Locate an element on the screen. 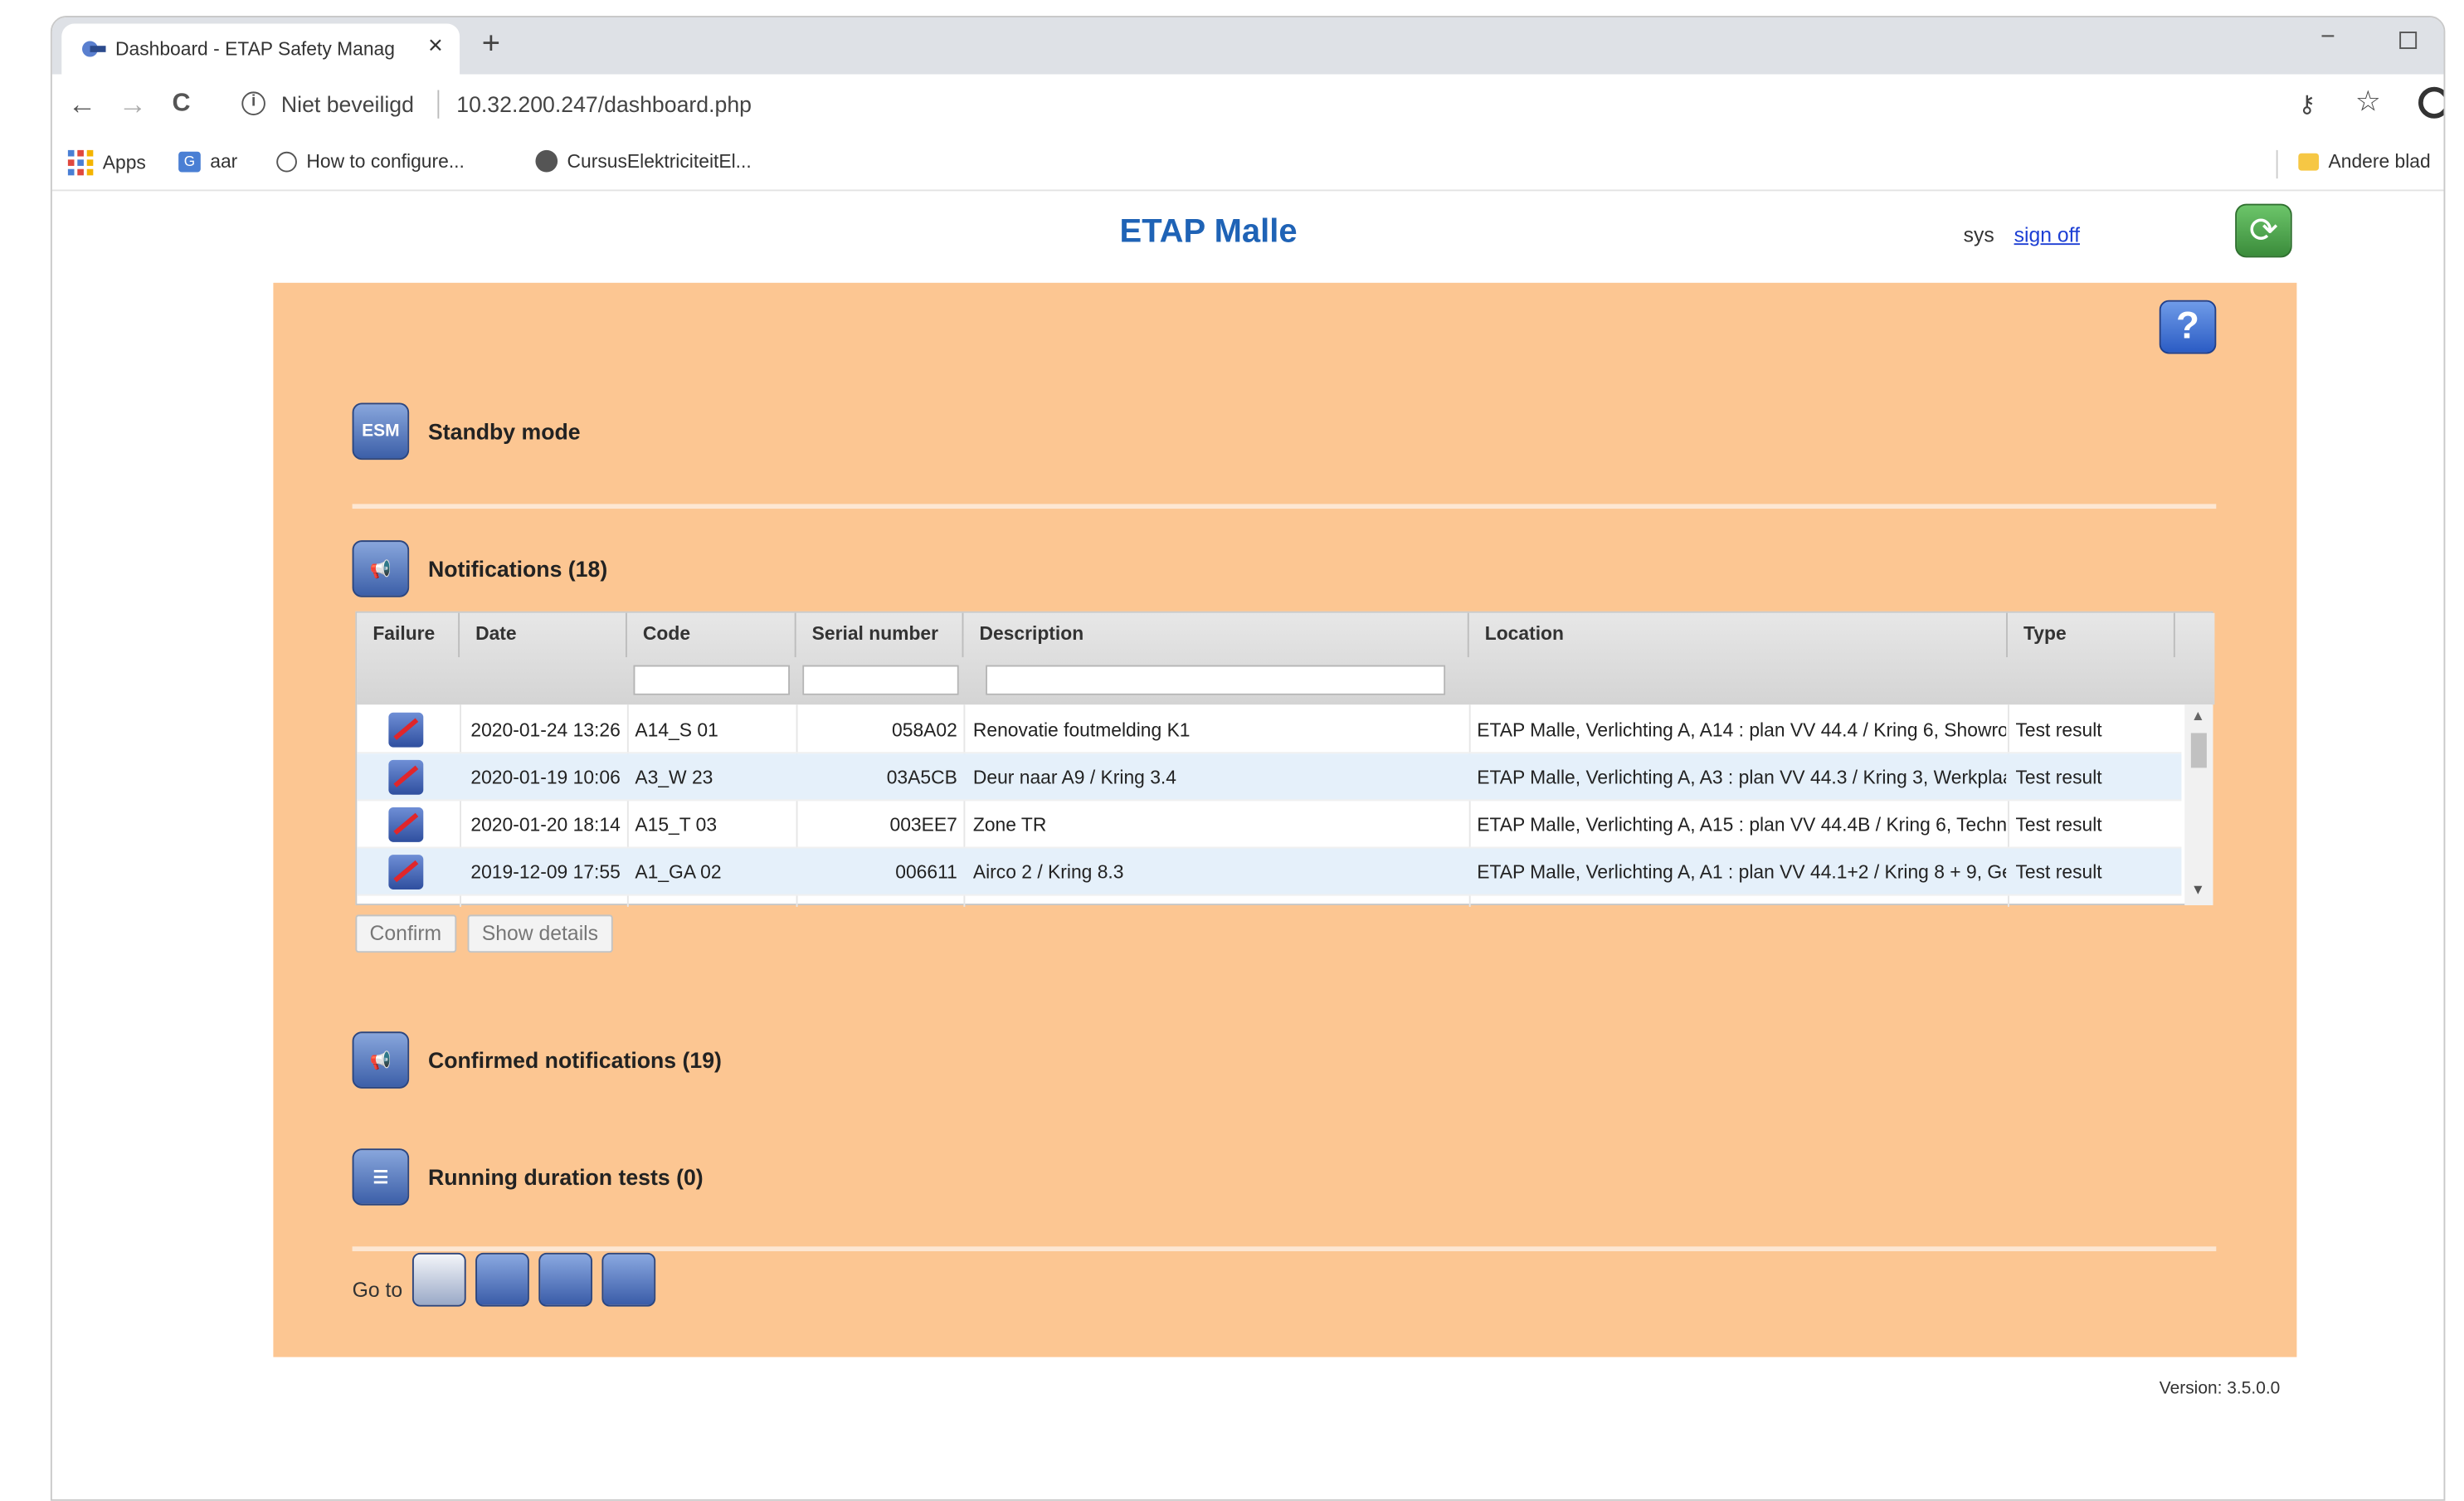 This screenshot has height=1501, width=2464. new-tab-button: + is located at coordinates (491, 45).